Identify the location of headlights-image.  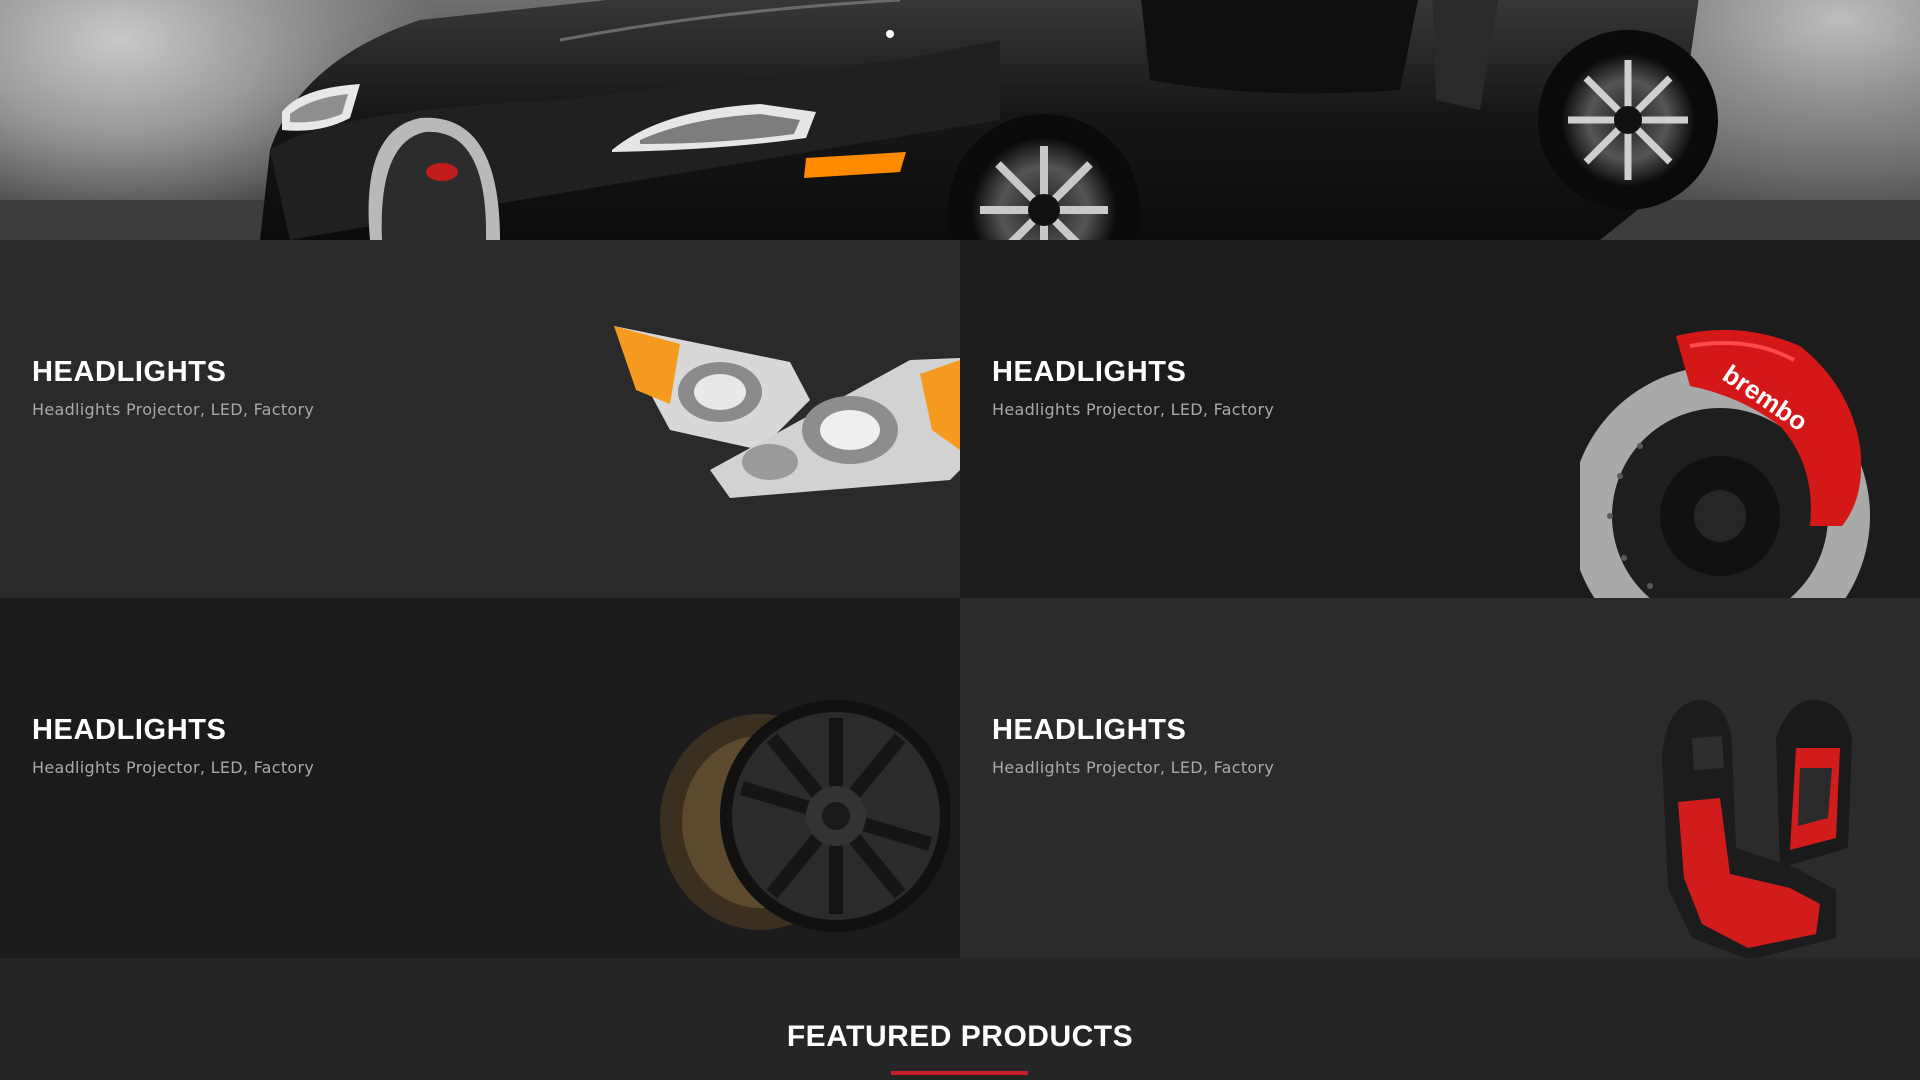
(787, 412).